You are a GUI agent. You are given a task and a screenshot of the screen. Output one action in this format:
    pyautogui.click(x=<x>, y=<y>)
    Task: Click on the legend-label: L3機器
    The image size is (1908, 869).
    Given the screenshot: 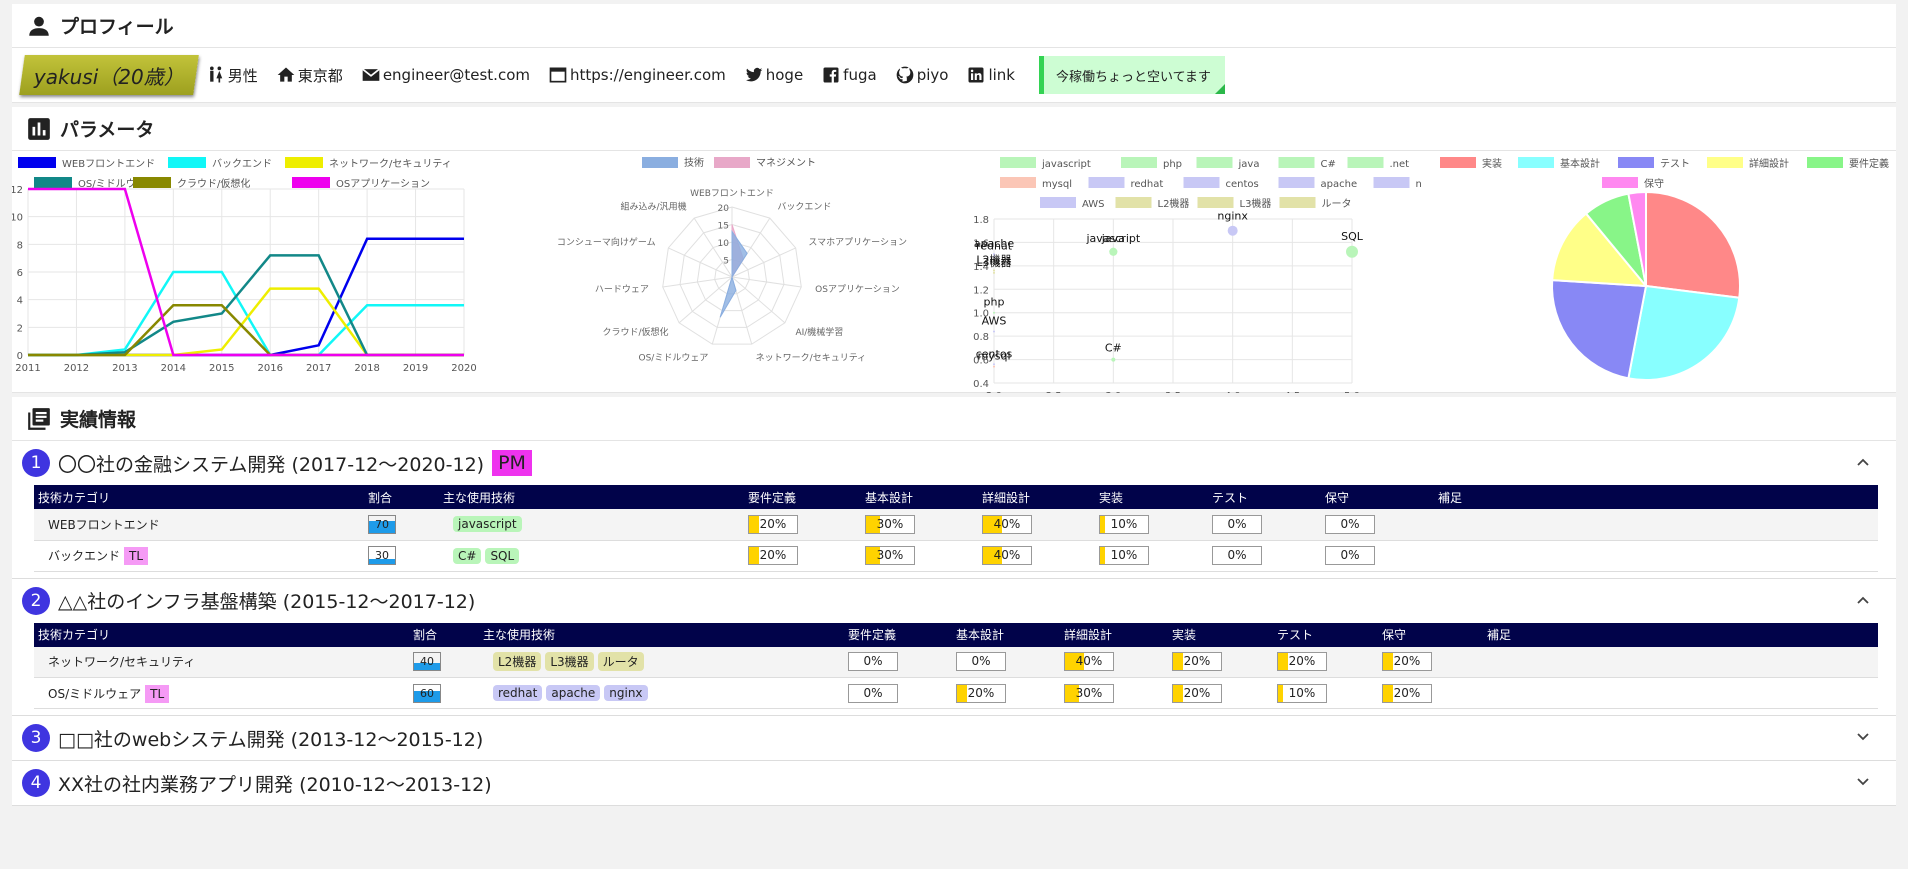 What is the action you would take?
    pyautogui.click(x=1256, y=203)
    